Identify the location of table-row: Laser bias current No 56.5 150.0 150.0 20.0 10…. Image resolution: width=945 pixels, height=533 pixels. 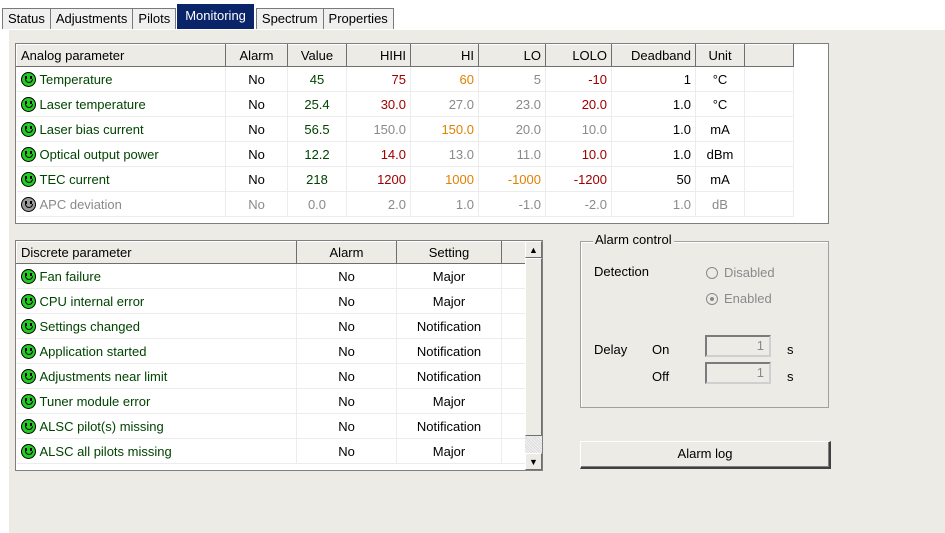
(405, 129).